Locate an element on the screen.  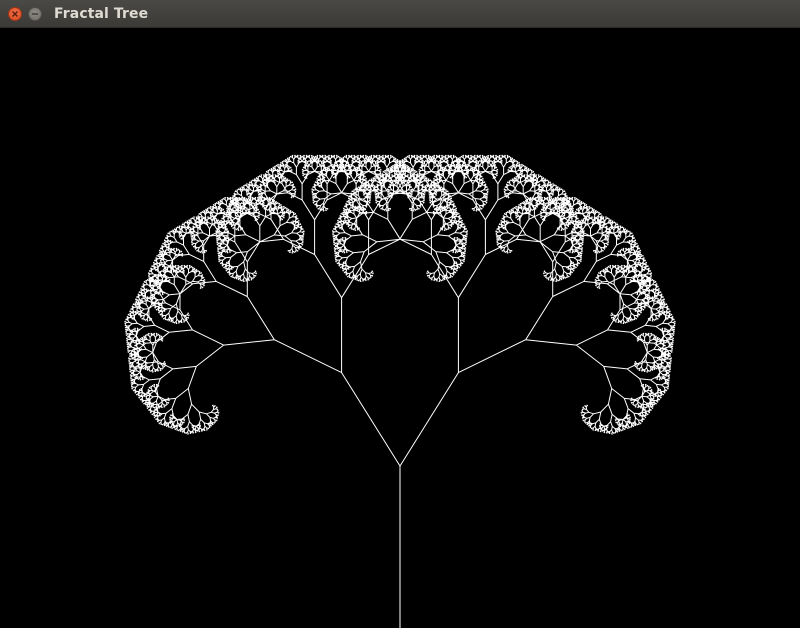
minimize-icon is located at coordinates (35, 14).